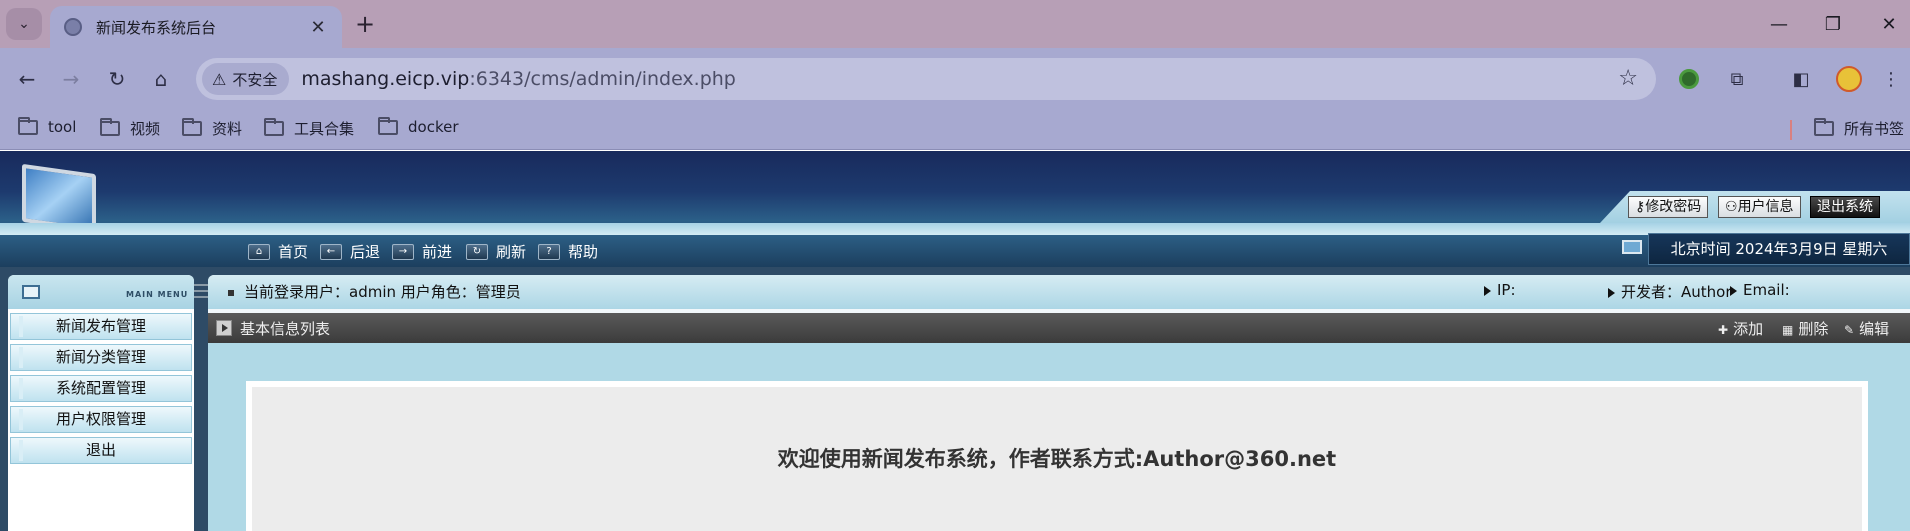  Describe the element at coordinates (1813, 329) in the screenshot. I see `delete-label: 删除` at that location.